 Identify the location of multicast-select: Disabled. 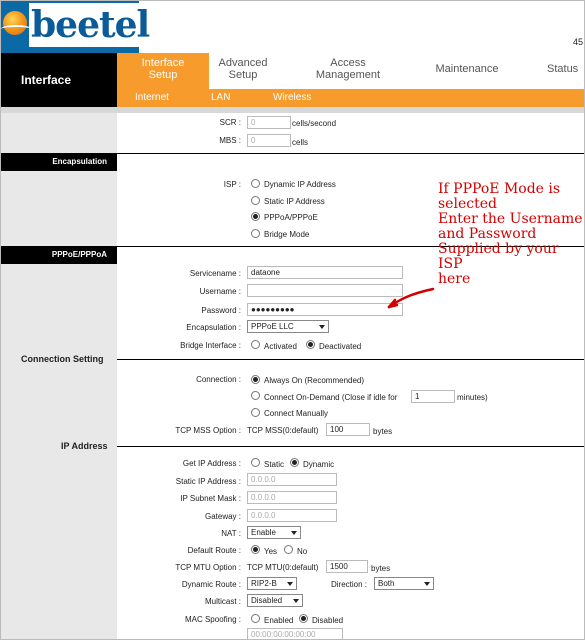
(275, 600).